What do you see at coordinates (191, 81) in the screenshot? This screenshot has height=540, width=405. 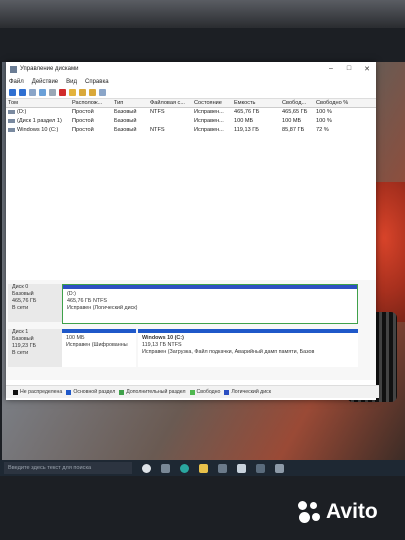 I see `menu-bar: Файл Действие Вид Справка` at bounding box center [191, 81].